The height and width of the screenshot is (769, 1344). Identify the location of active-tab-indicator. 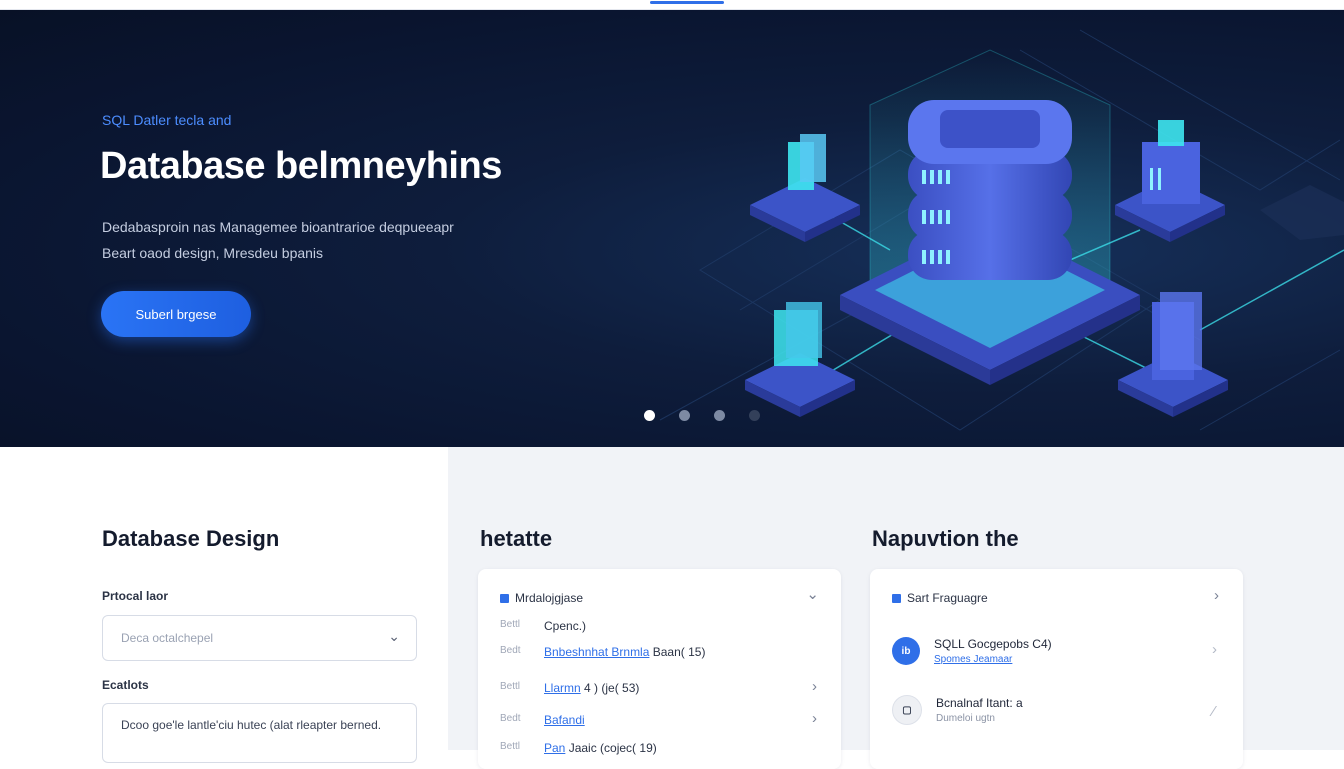
(687, 2).